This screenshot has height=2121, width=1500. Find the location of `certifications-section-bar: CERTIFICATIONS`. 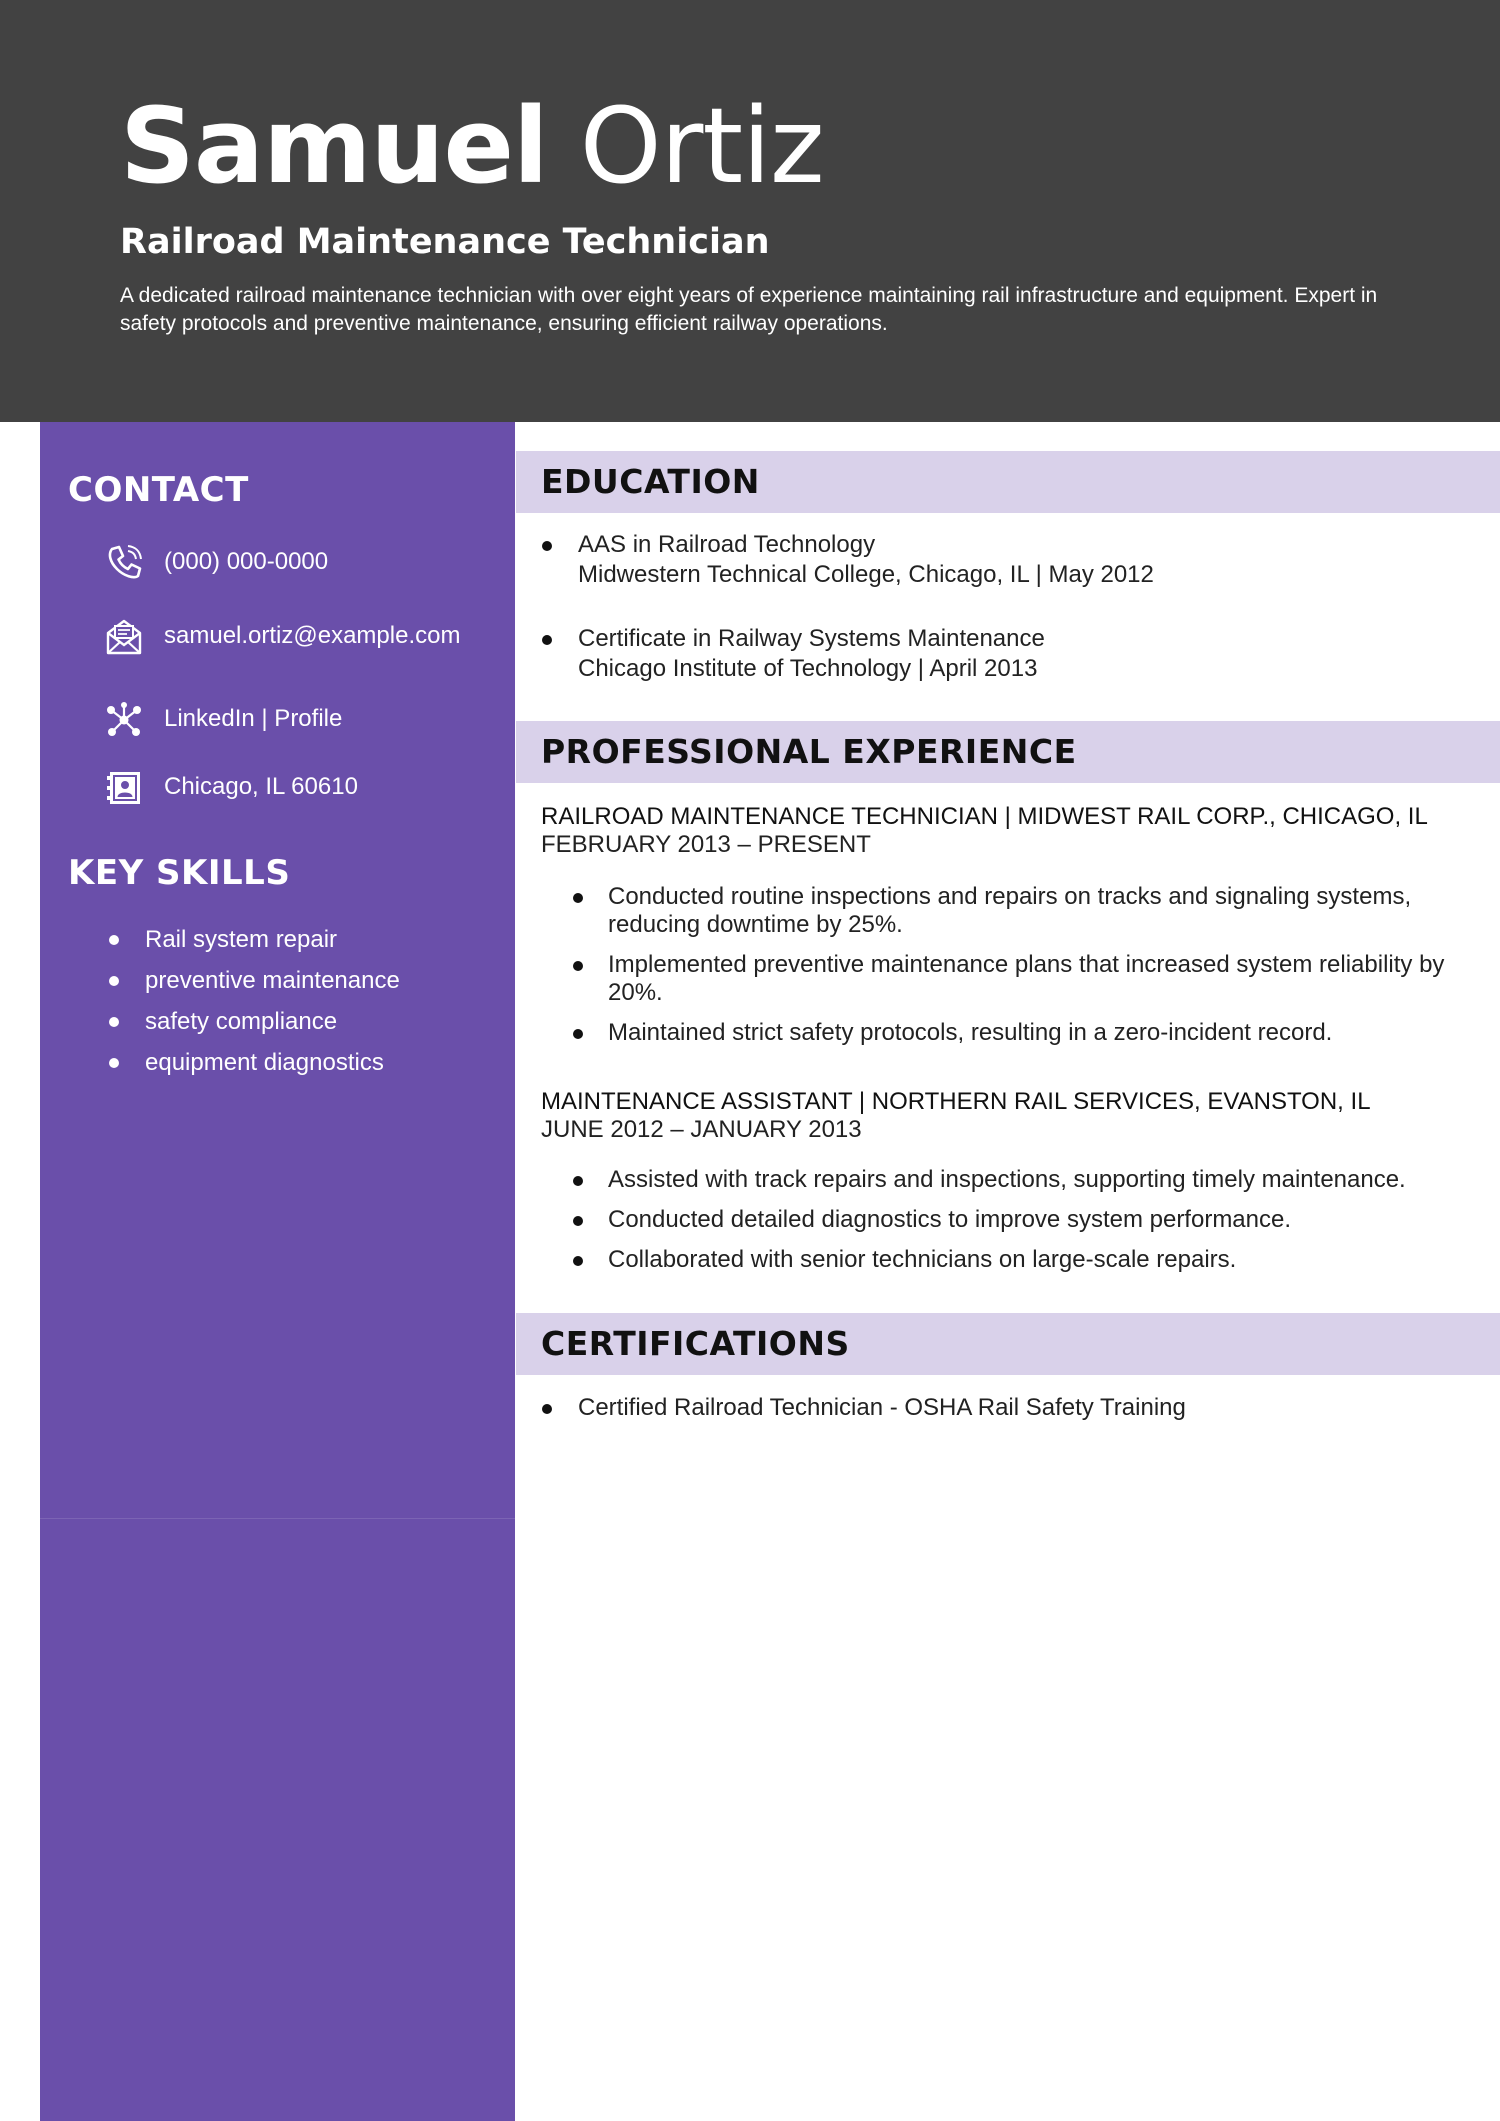

certifications-section-bar: CERTIFICATIONS is located at coordinates (1008, 1344).